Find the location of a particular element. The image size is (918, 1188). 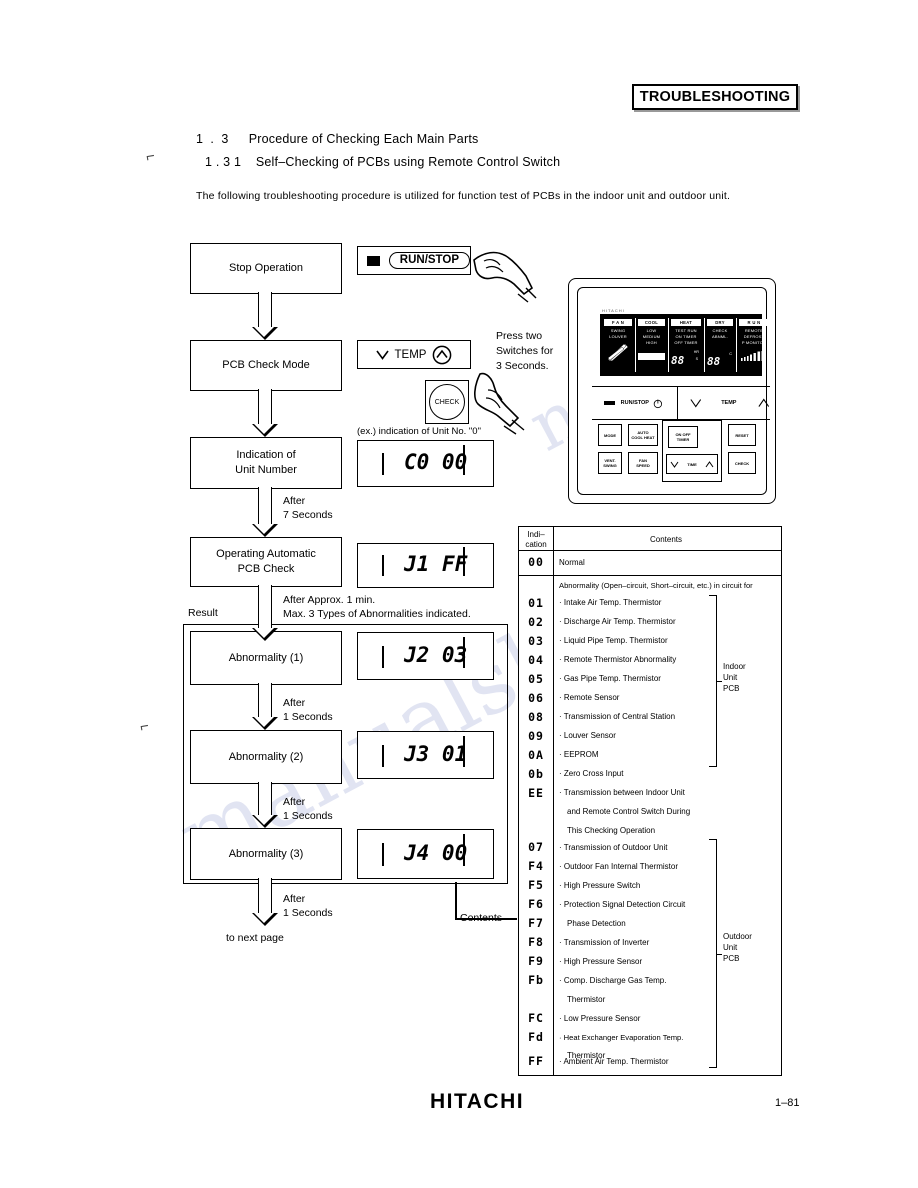

table-code: 03 is located at coordinates (536, 641).